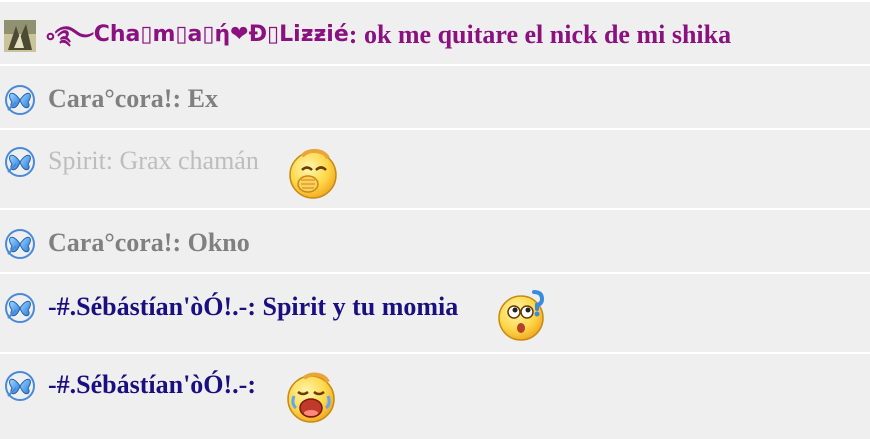  What do you see at coordinates (435, 96) in the screenshot?
I see `chat-message-row: Cara°cora! : Ex` at bounding box center [435, 96].